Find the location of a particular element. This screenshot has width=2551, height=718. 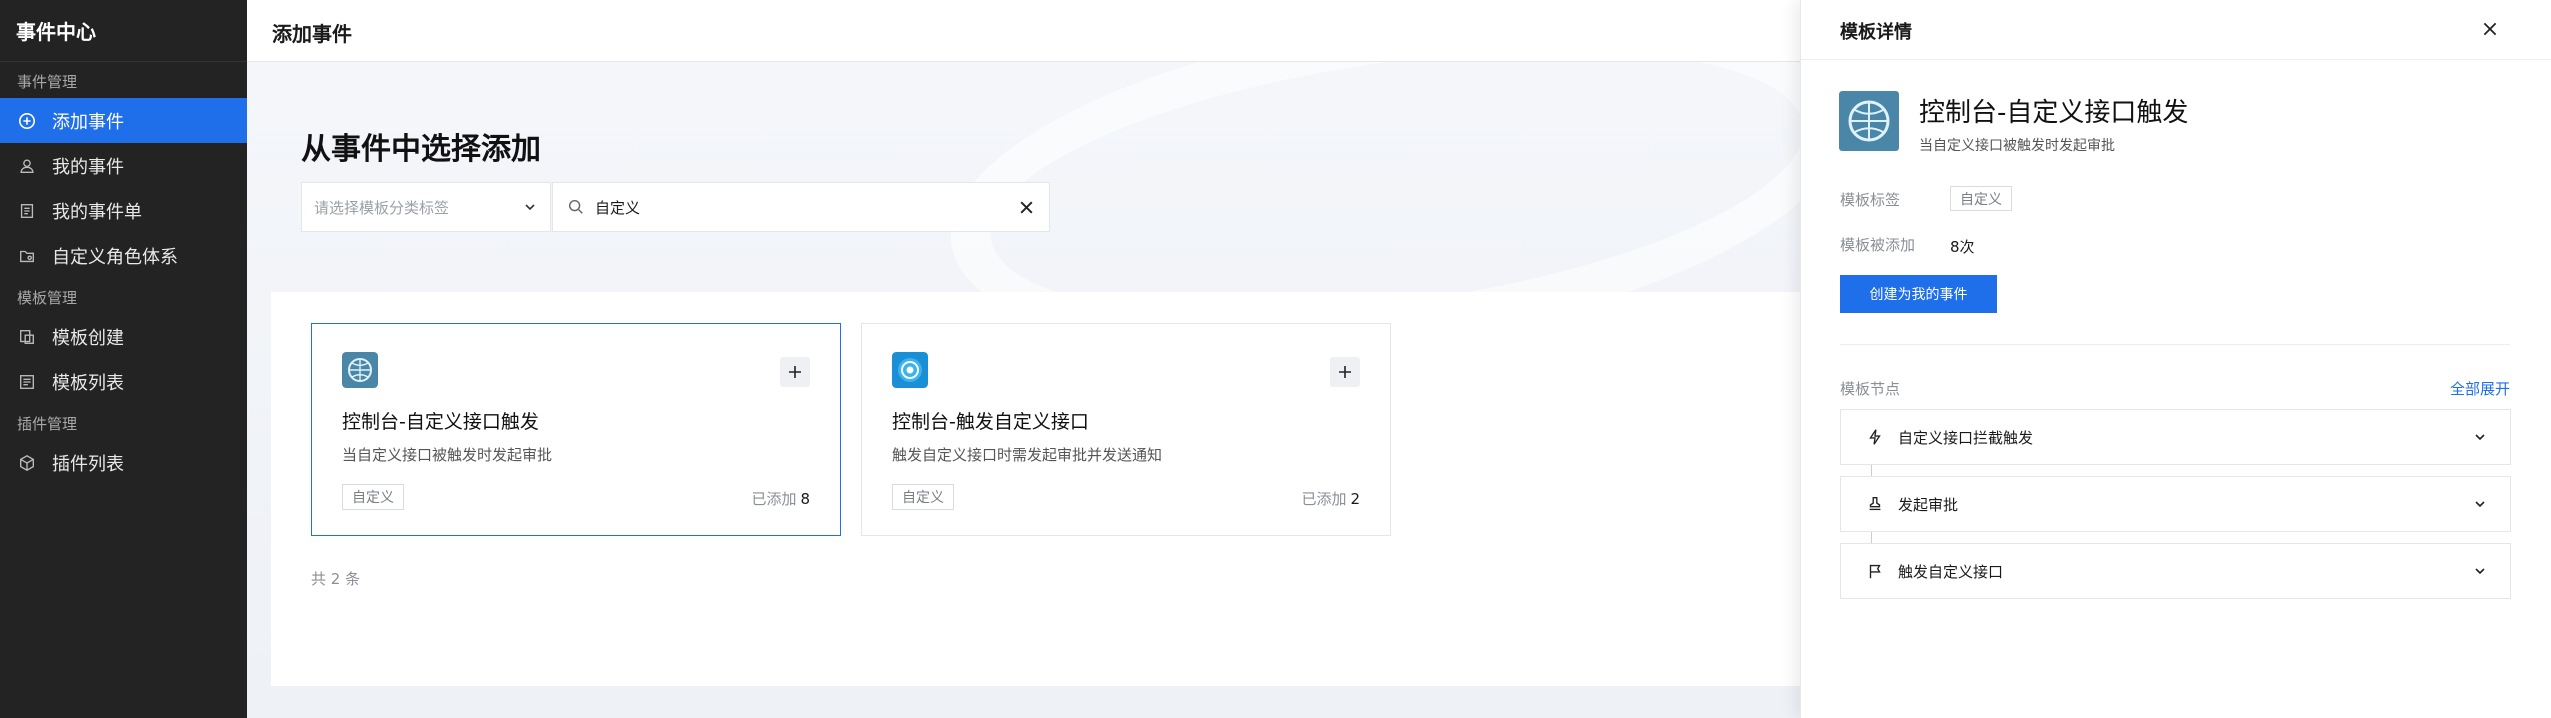

sidebar-item-plugin-list: 插件列表 is located at coordinates (123, 462).